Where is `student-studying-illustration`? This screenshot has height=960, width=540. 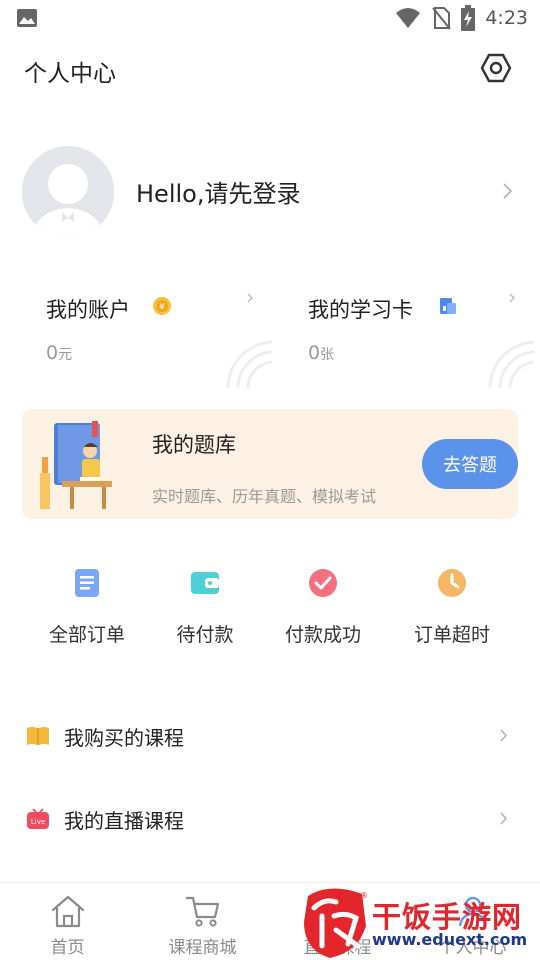
student-studying-illustration is located at coordinates (76, 465).